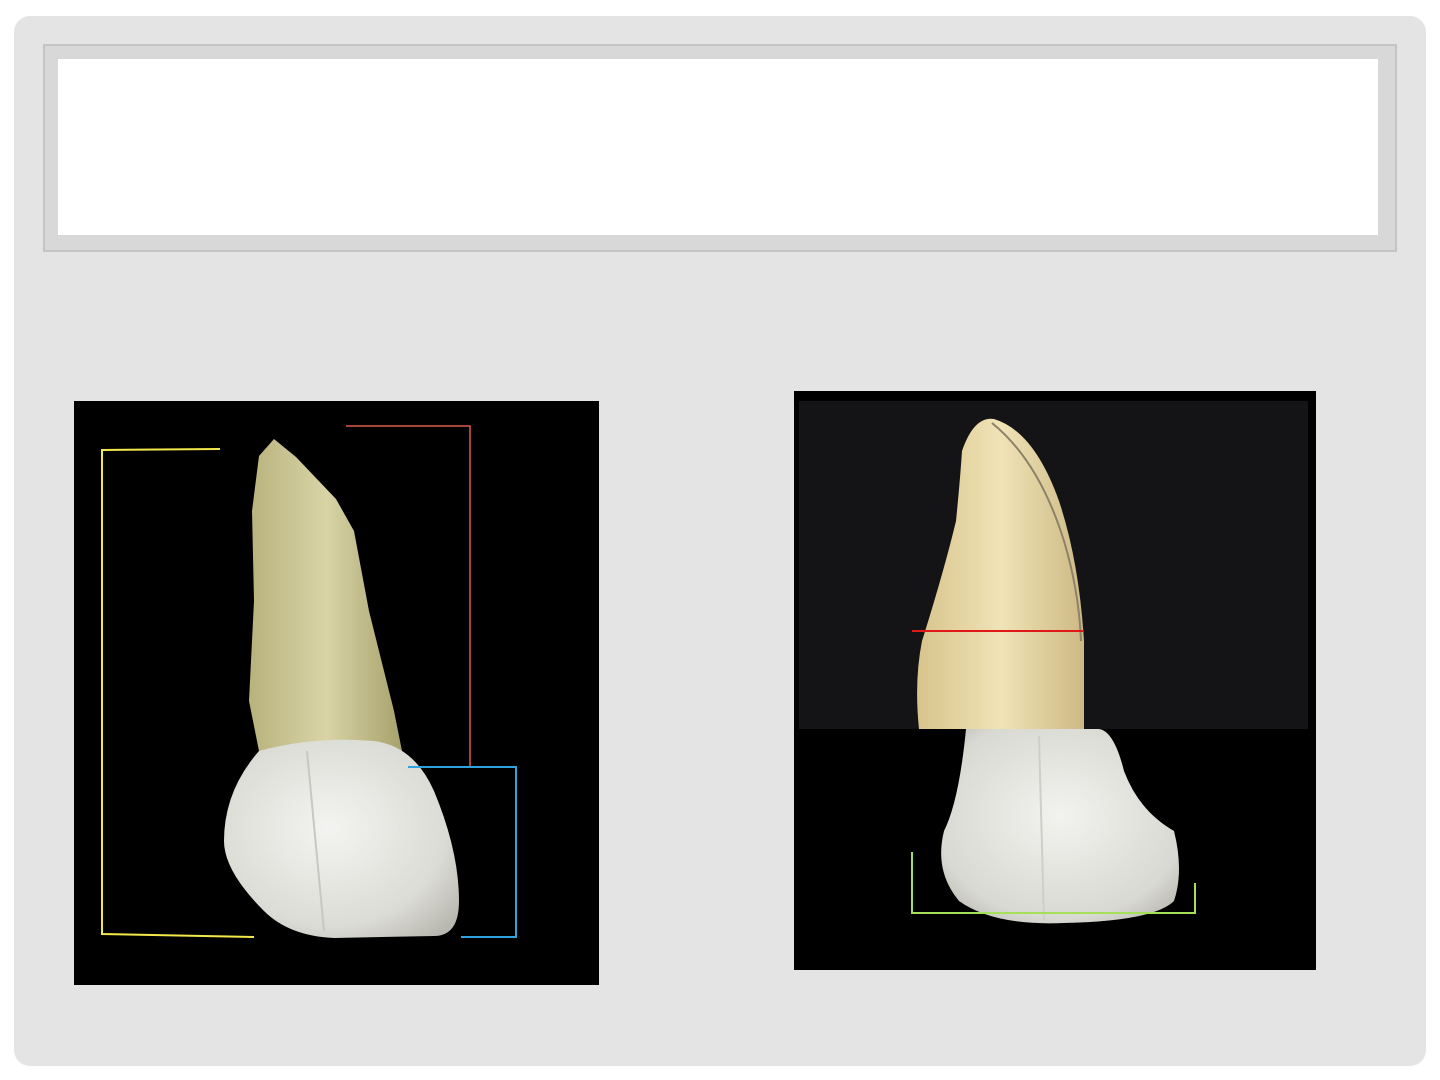  I want to click on slide-title, so click(718, 147).